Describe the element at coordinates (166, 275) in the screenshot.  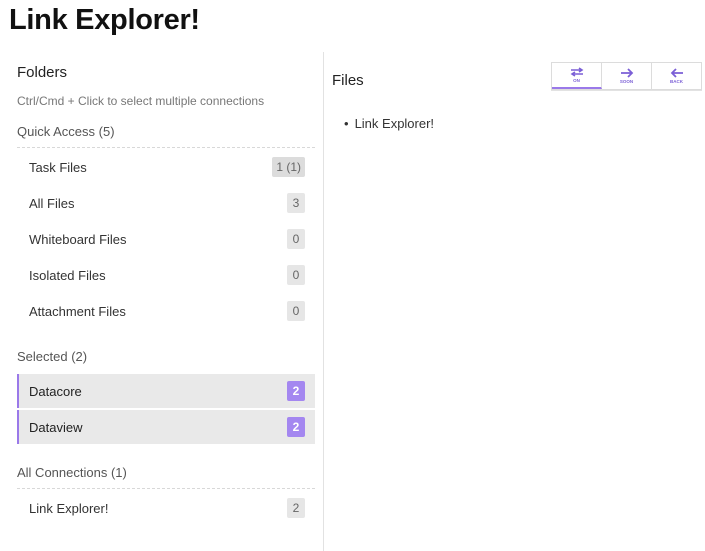
I see `folder-isolated-files: Isolated Files 0` at that location.